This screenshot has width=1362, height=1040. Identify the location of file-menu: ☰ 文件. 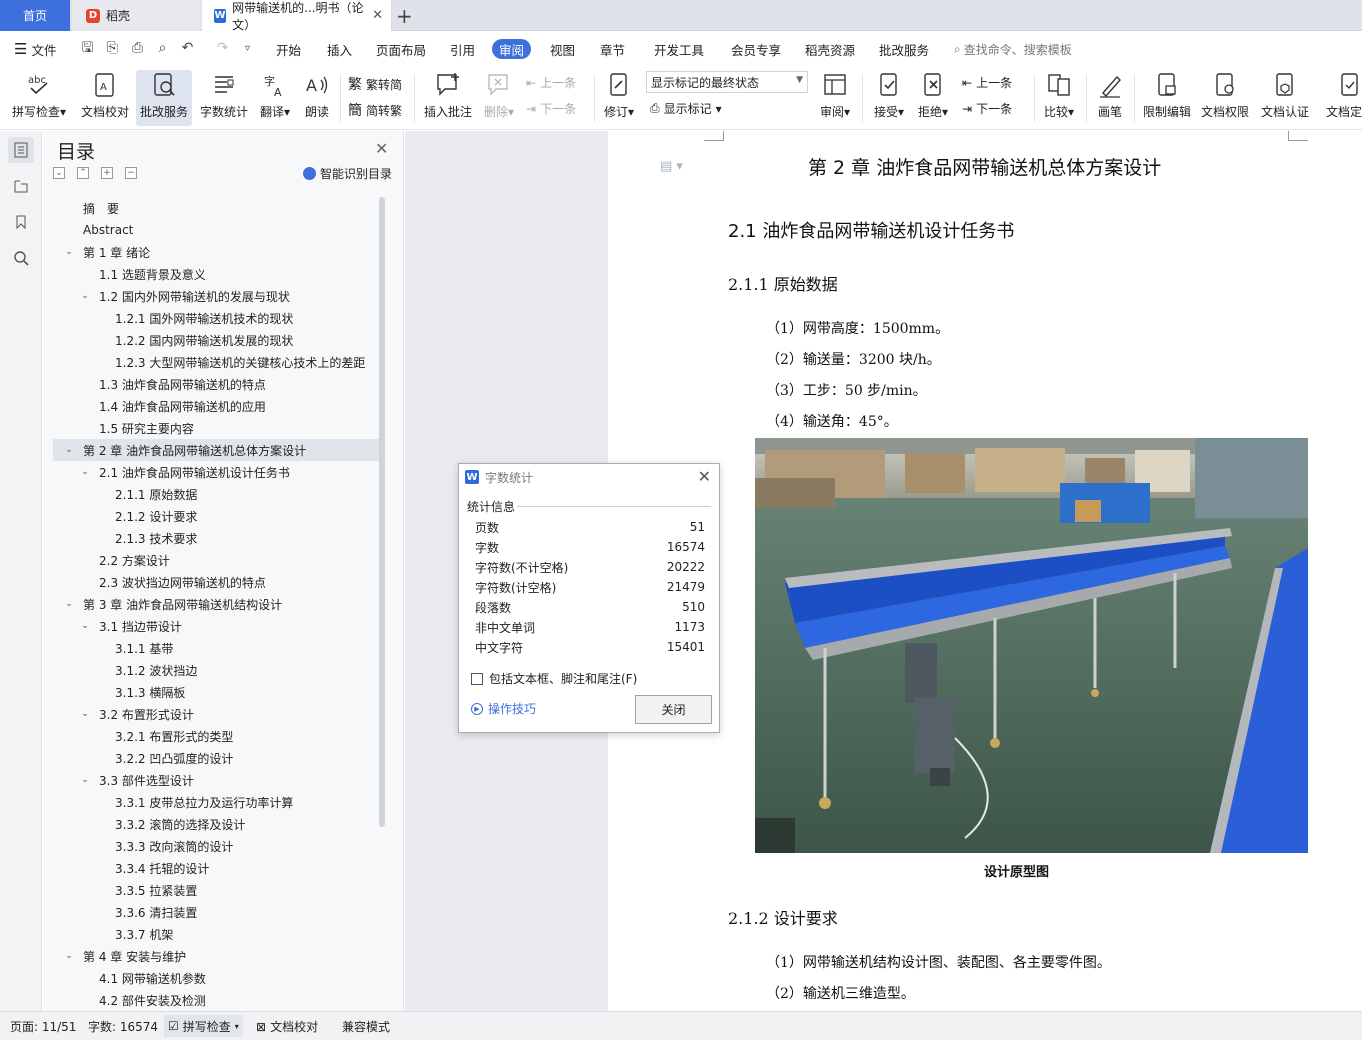
(35, 49).